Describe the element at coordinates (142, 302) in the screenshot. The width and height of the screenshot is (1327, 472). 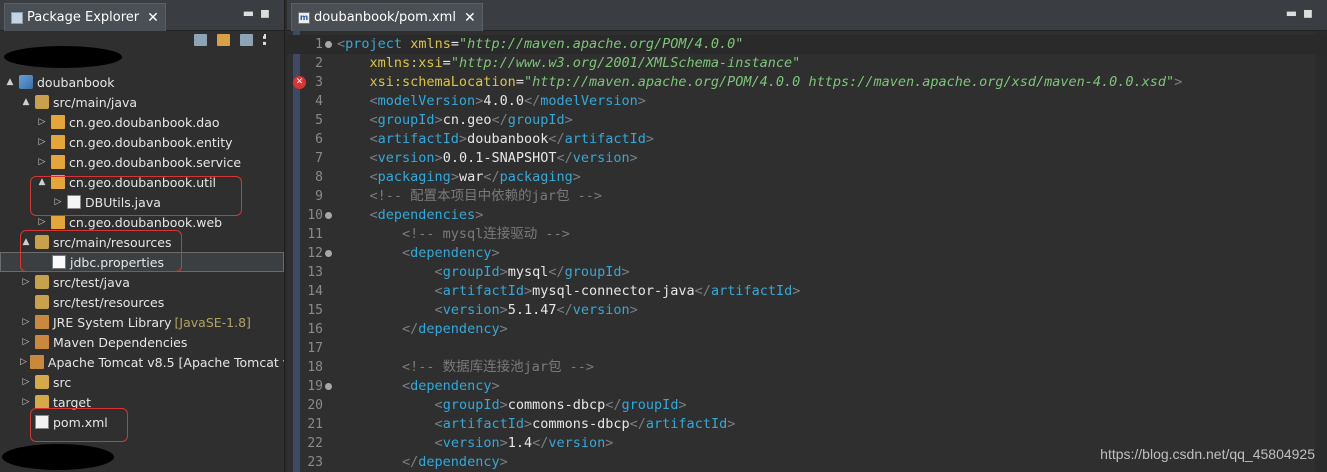
I see `tree-src-test-resources: srcf src/test/resources` at that location.